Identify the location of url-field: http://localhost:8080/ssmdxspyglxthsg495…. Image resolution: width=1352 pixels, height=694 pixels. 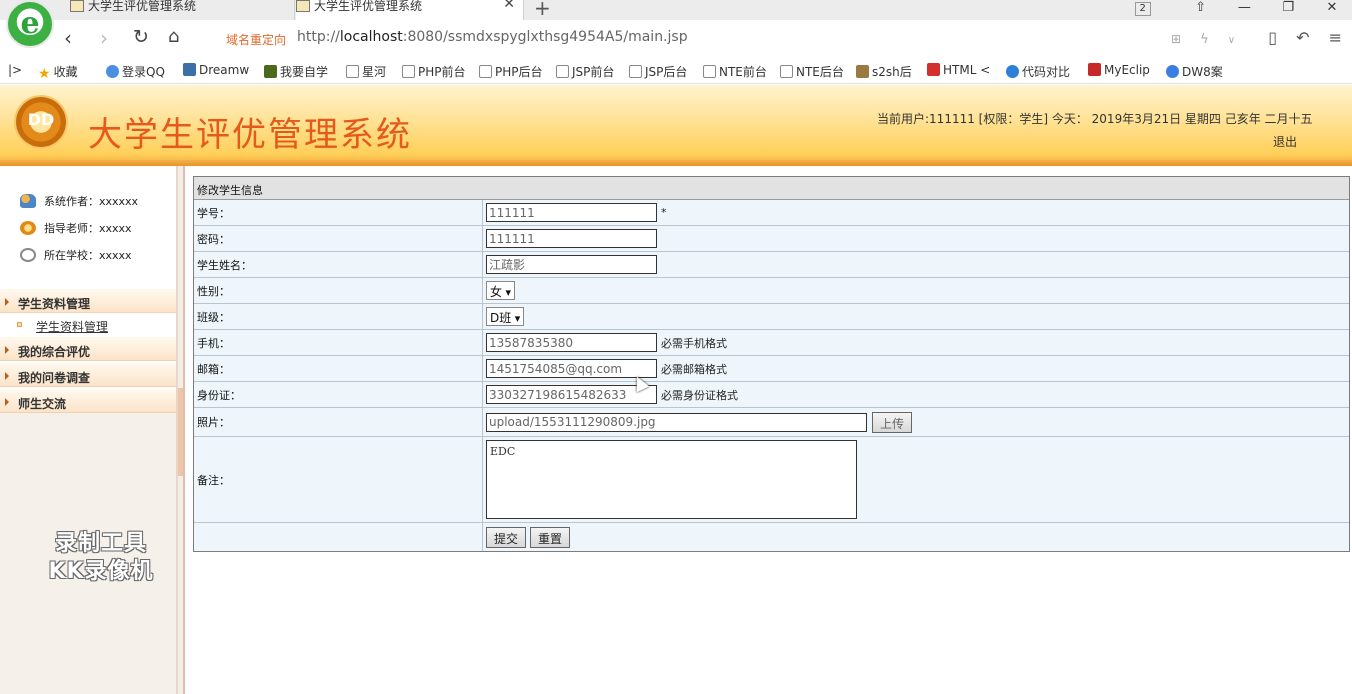
(492, 37).